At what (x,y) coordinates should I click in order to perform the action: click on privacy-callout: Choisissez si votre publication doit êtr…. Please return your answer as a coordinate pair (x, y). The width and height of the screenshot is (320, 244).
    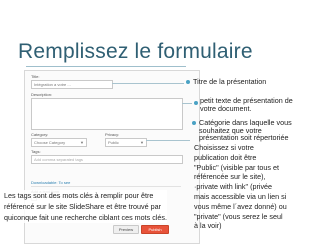
    Looking at the image, I should click on (240, 187).